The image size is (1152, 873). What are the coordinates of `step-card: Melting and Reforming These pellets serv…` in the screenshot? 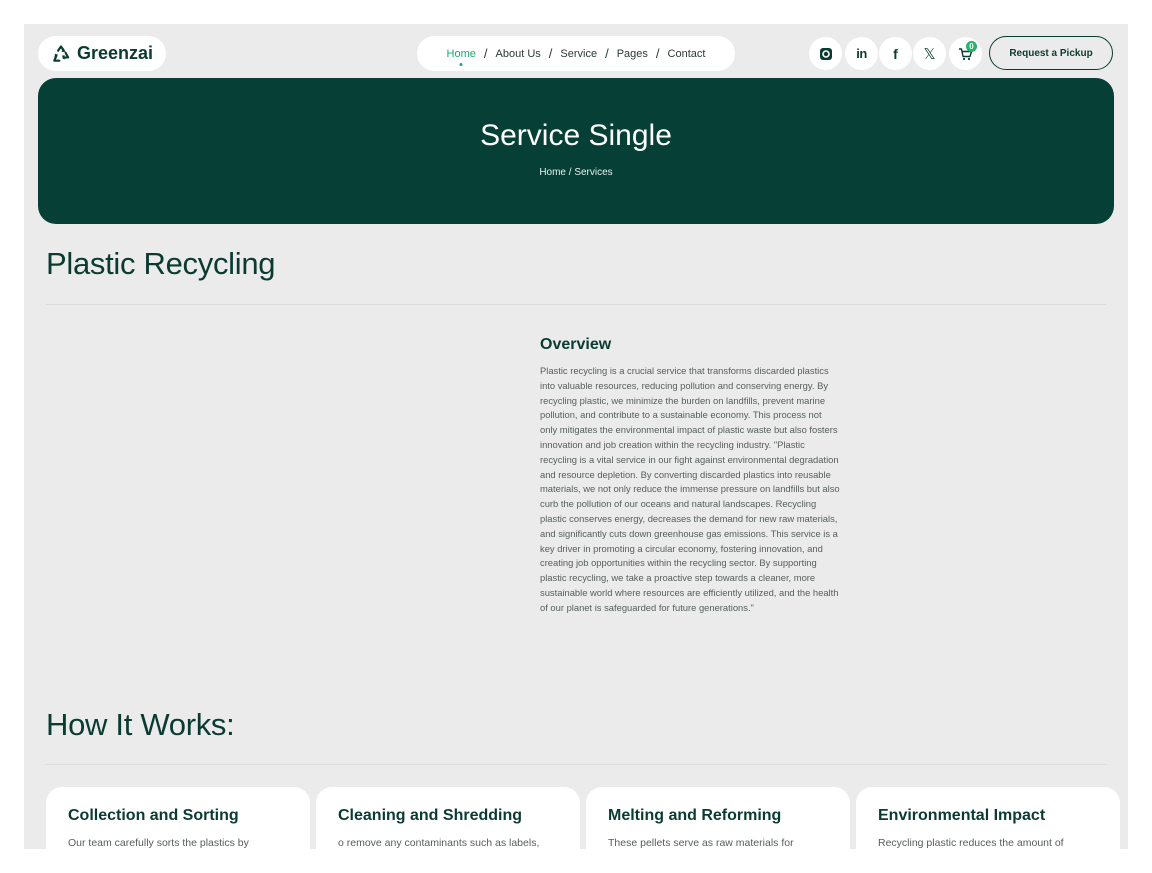 It's located at (718, 818).